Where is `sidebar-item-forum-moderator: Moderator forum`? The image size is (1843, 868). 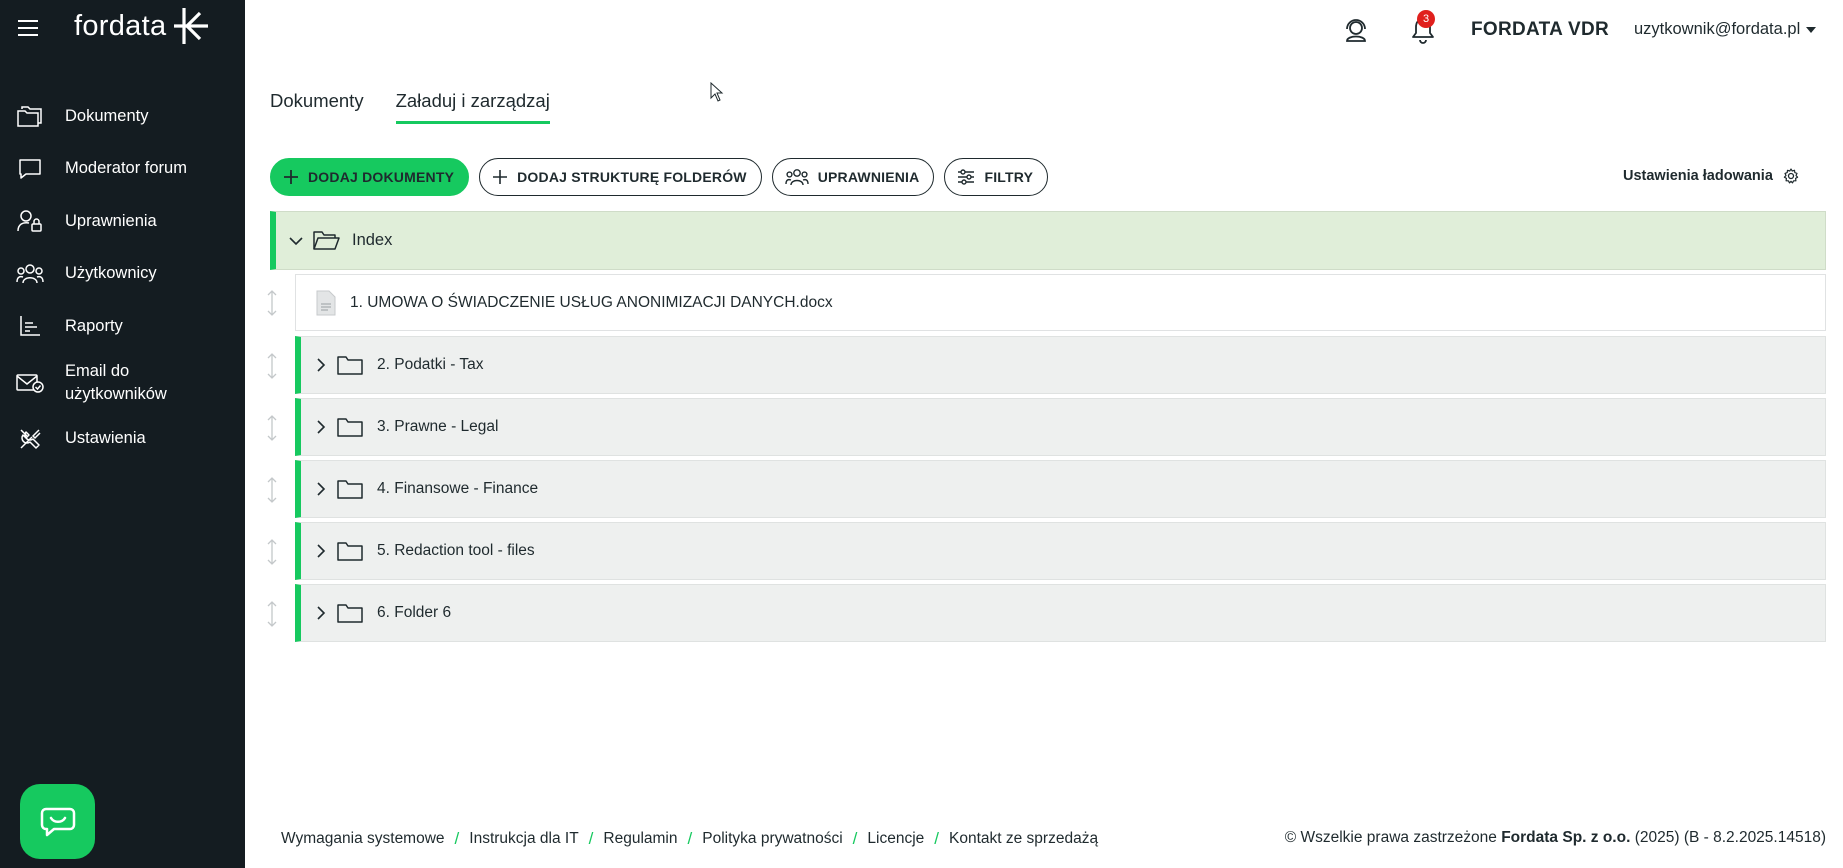 sidebar-item-forum-moderator: Moderator forum is located at coordinates (122, 169).